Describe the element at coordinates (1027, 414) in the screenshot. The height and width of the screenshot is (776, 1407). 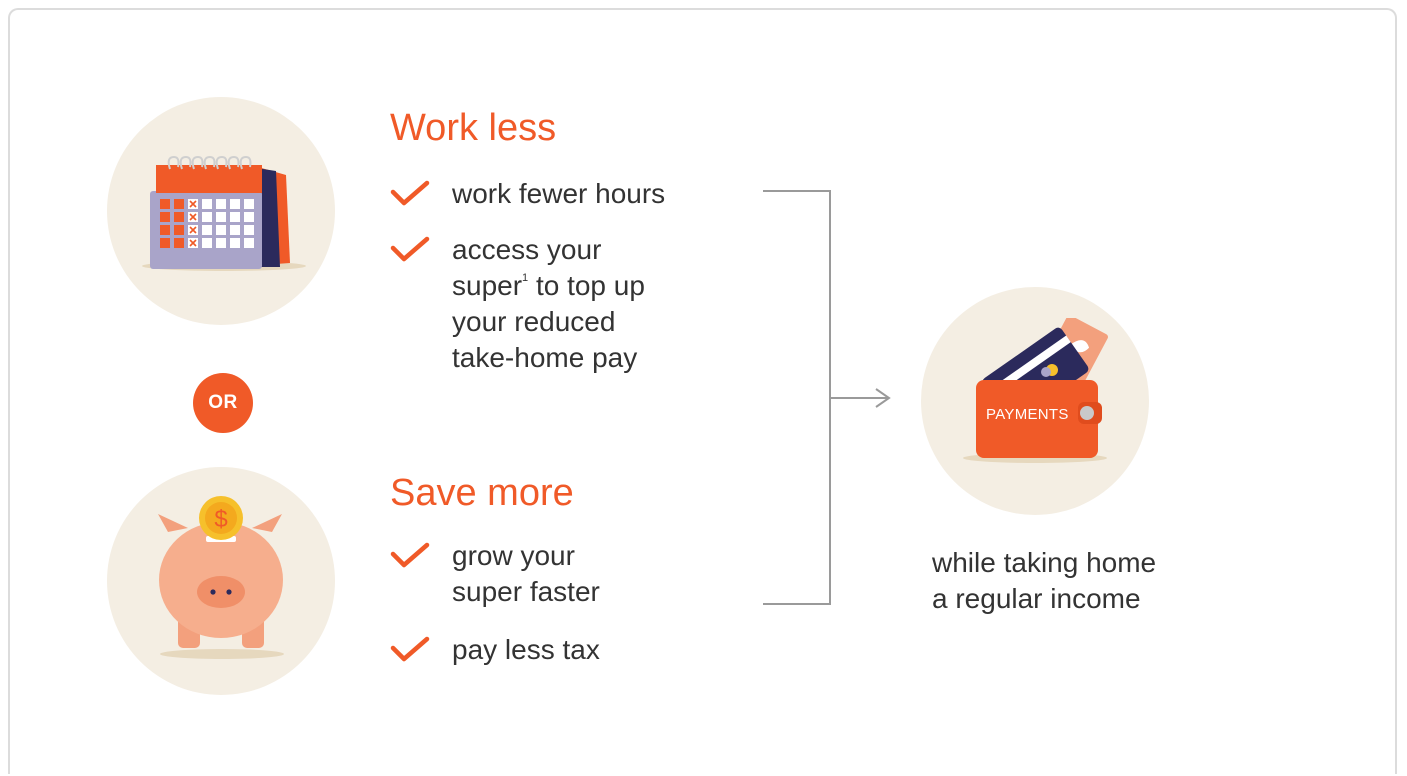
I see `wallet-label: PAYMENTS` at that location.